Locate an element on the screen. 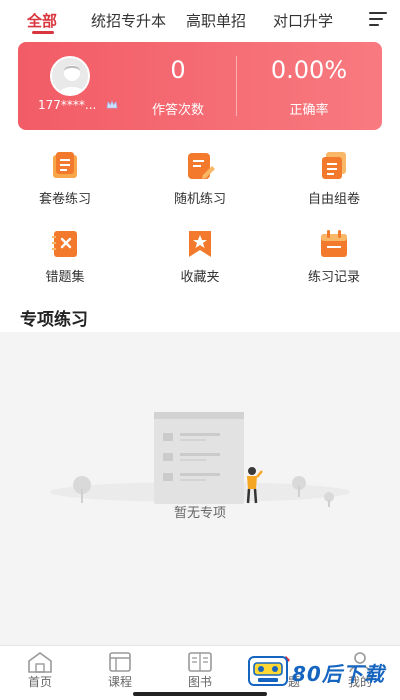 The image size is (400, 700). paper-set-icon is located at coordinates (65, 165).